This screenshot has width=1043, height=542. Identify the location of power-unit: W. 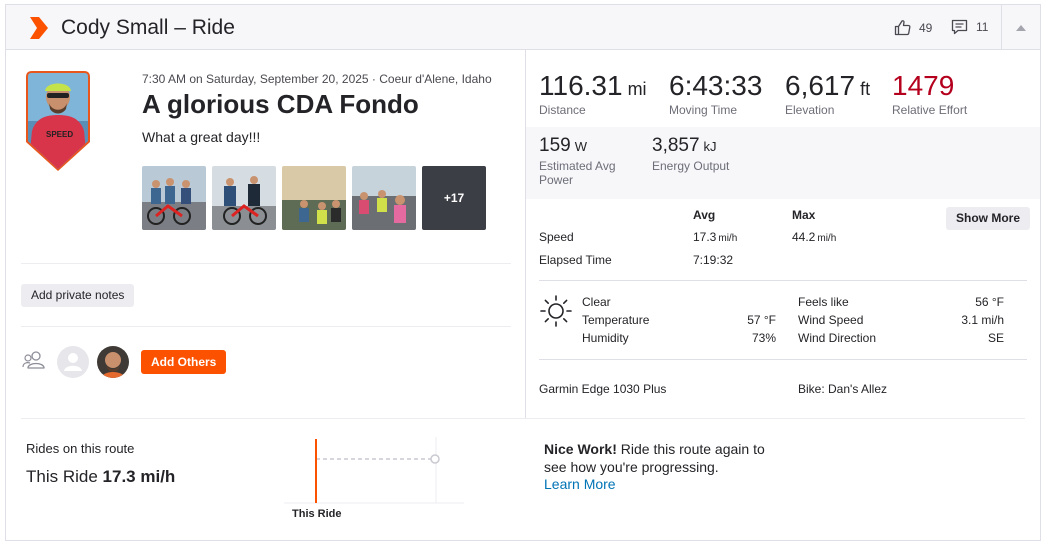
(580, 146).